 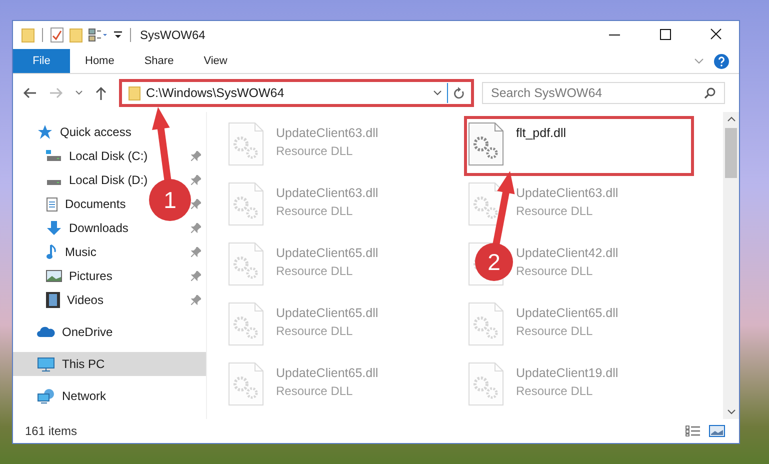 I want to click on nav-label: Local Disk (D:), so click(x=108, y=180).